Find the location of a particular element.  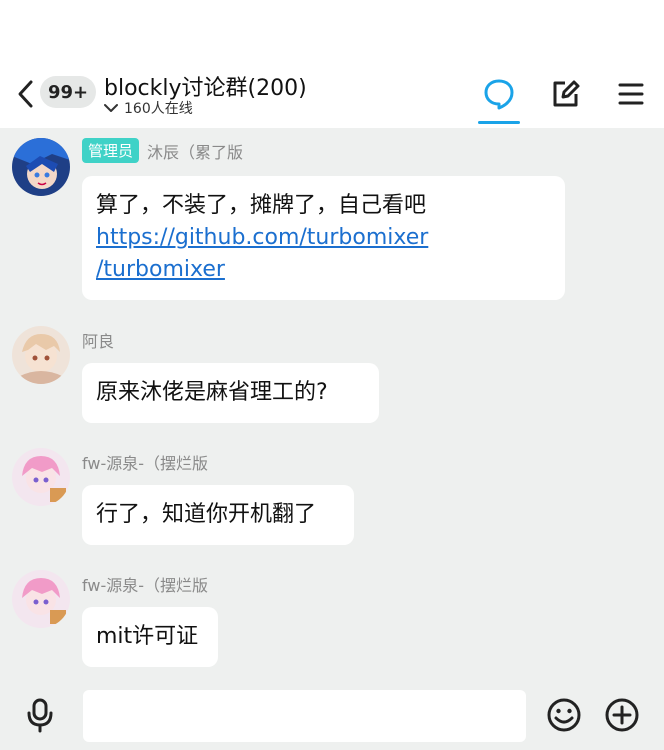

microphone-icon is located at coordinates (40, 715).